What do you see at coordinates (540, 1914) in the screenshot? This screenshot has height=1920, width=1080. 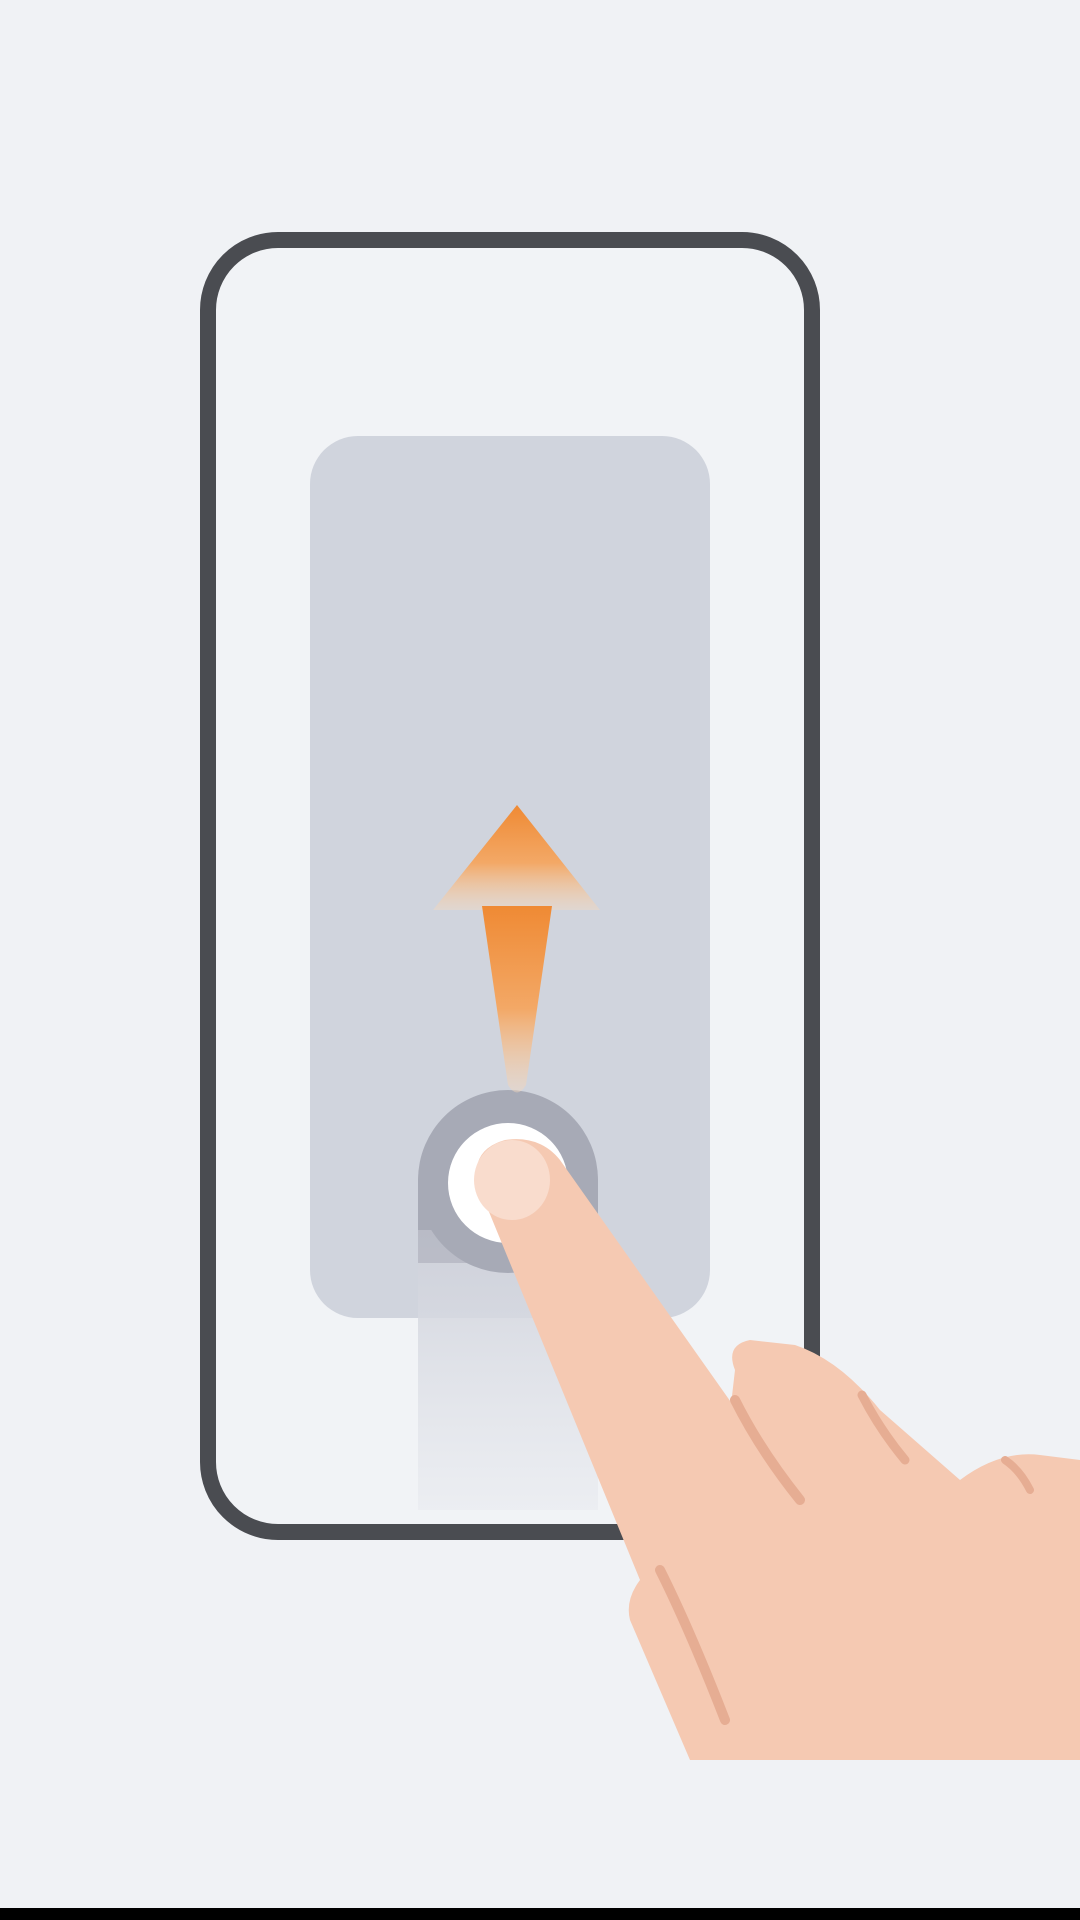 I see `bottom-edge-bar` at bounding box center [540, 1914].